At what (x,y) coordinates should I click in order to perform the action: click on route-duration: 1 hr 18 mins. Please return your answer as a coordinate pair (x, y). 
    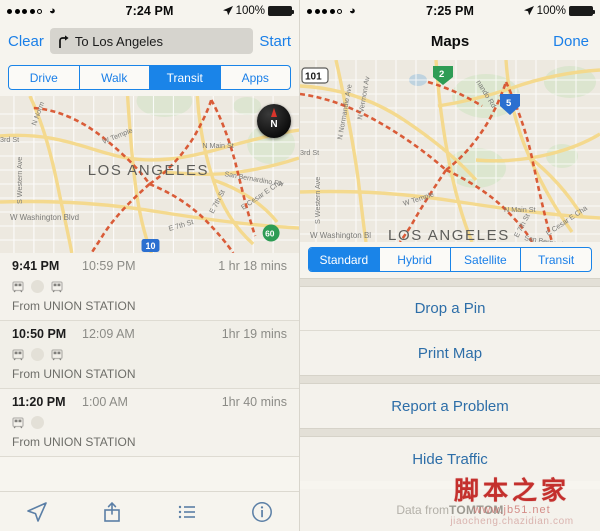
    Looking at the image, I should click on (252, 266).